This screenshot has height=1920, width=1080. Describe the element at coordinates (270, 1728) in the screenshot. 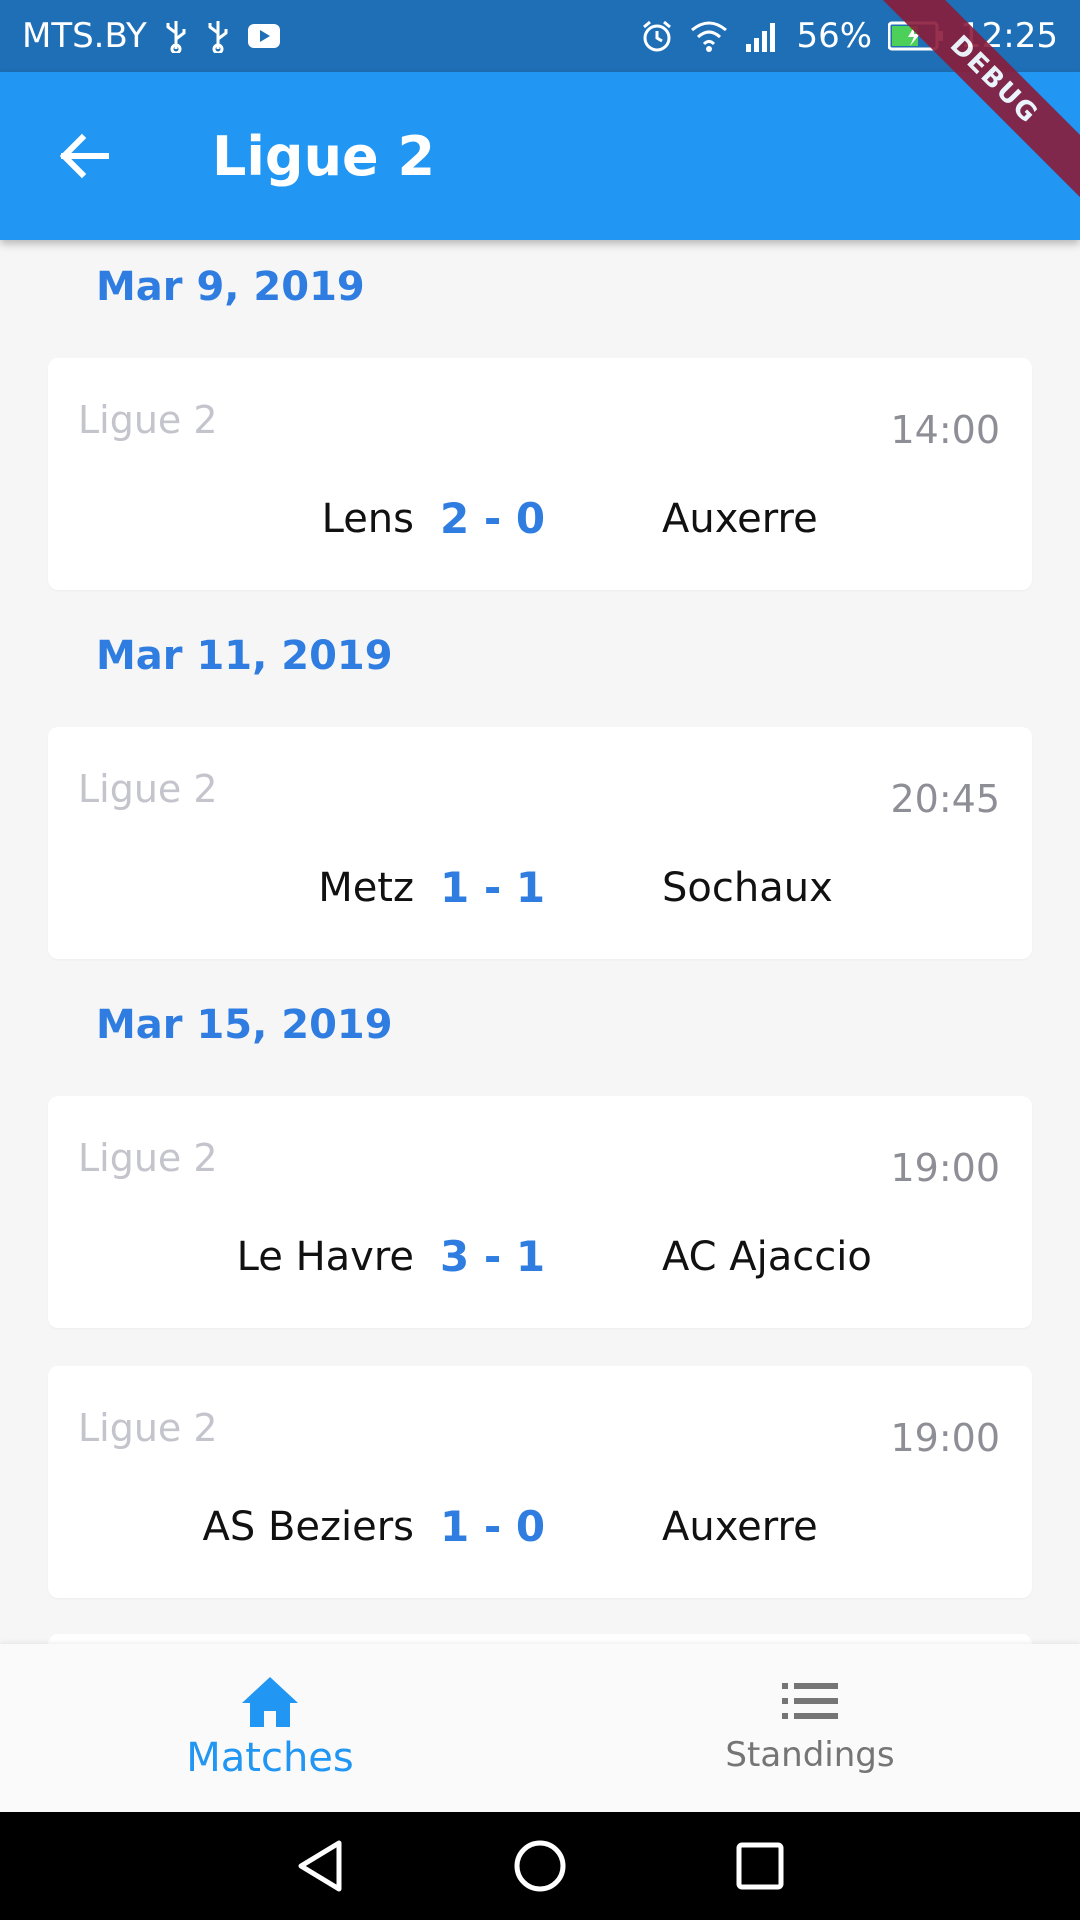

I see `nav-item-matches: Matches` at that location.